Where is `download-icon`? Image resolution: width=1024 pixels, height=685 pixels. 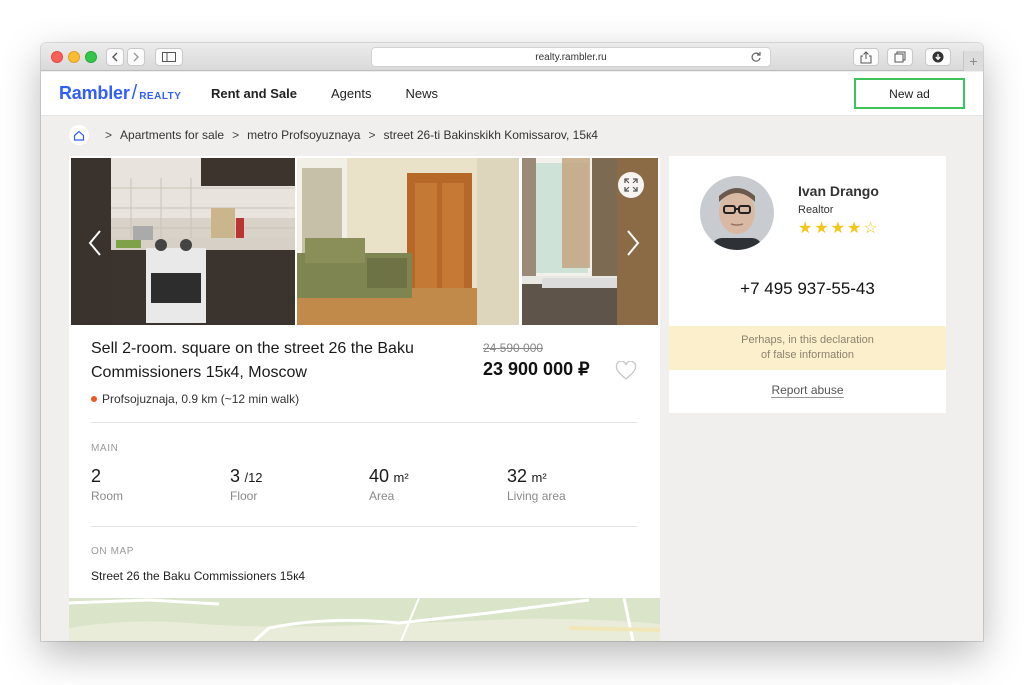 download-icon is located at coordinates (938, 57).